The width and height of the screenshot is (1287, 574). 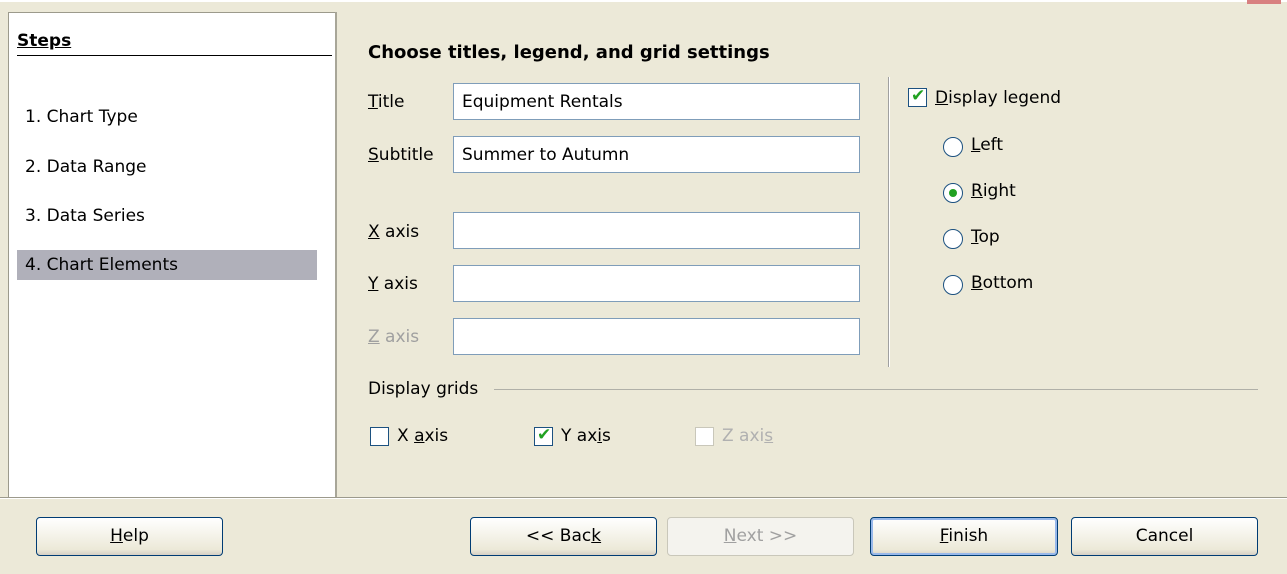 I want to click on y-axis-input, so click(x=656, y=283).